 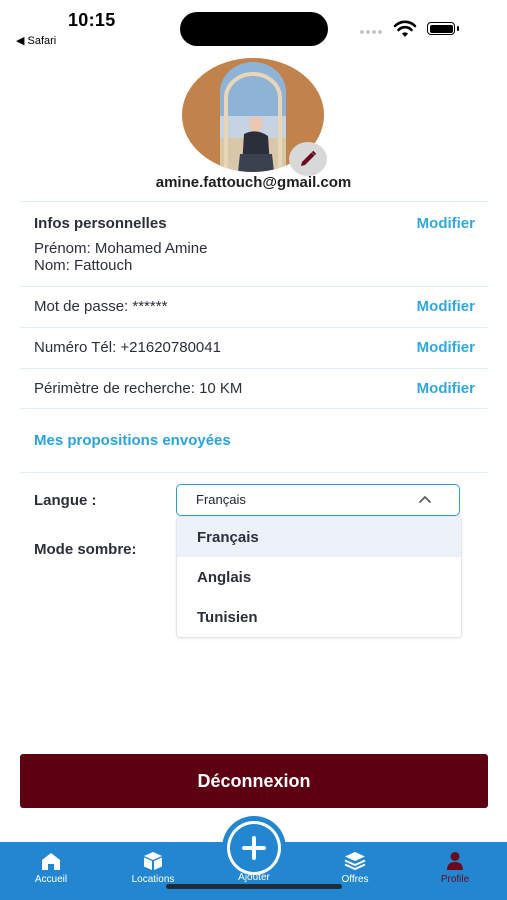 What do you see at coordinates (455, 861) in the screenshot?
I see `user-icon` at bounding box center [455, 861].